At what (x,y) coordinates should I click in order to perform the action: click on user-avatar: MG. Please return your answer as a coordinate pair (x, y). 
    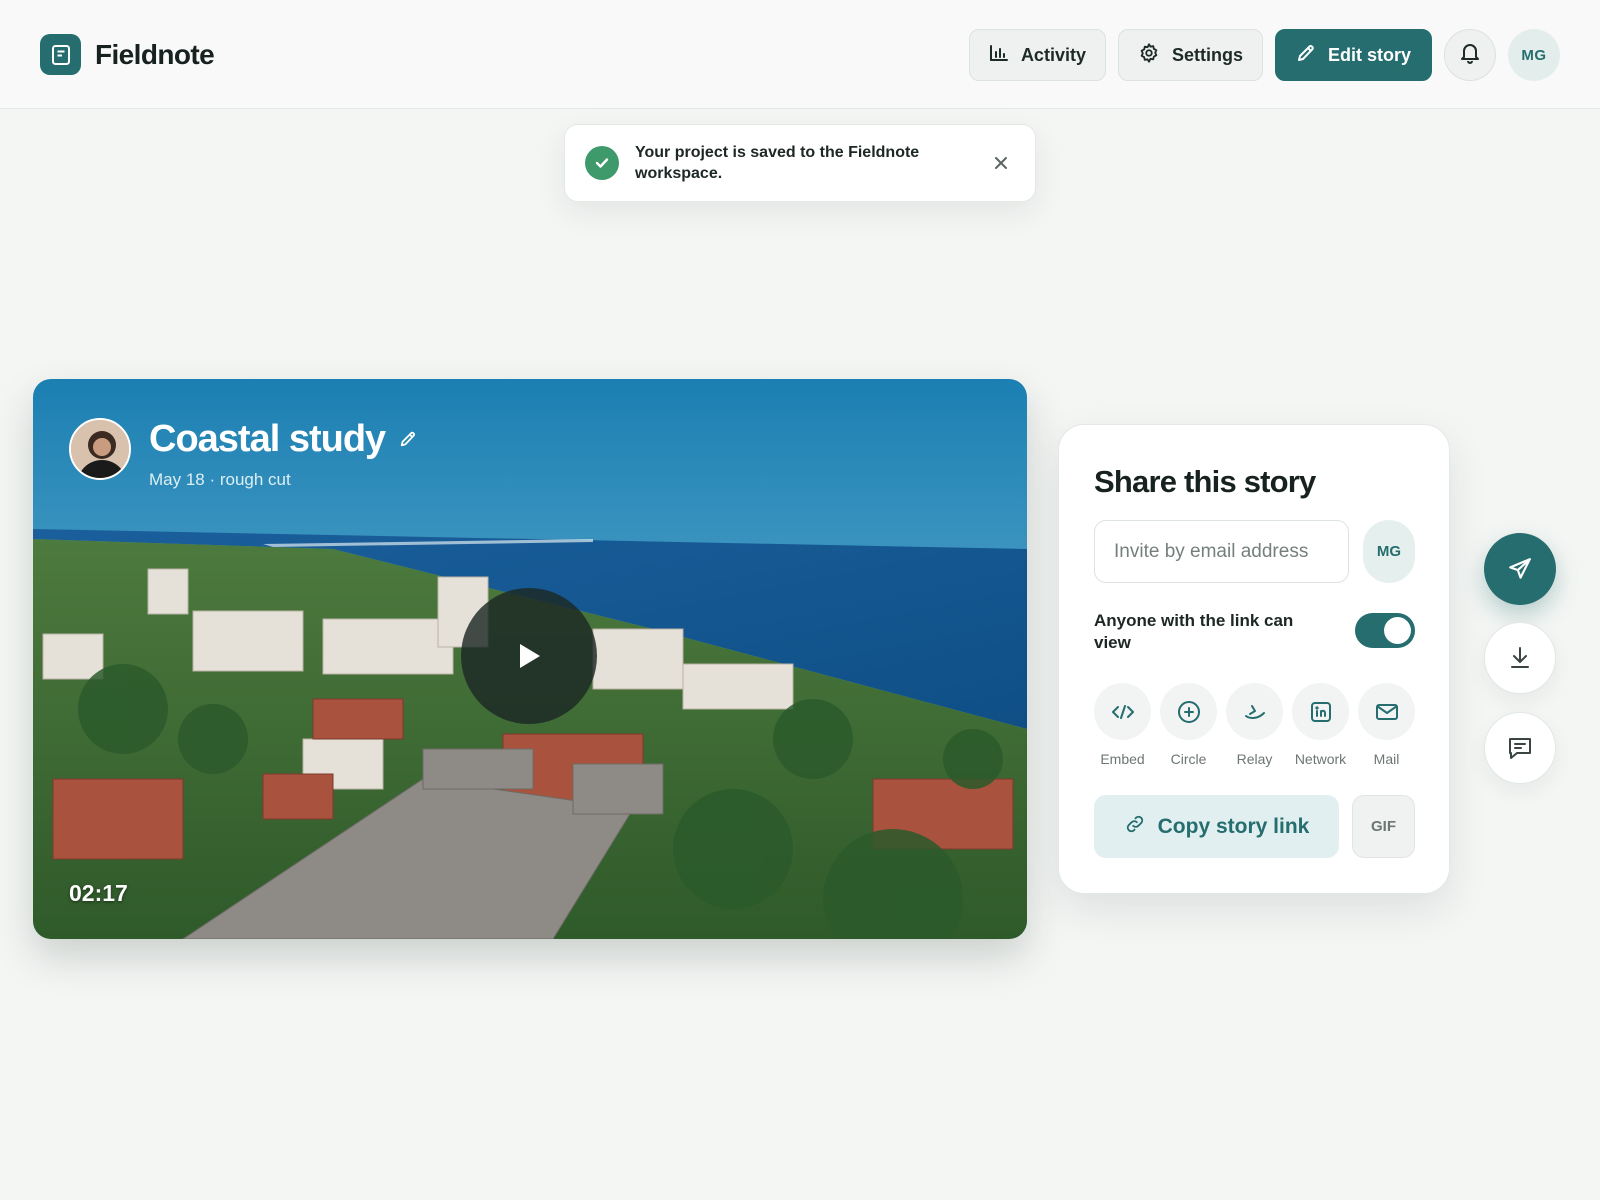
    Looking at the image, I should click on (1534, 55).